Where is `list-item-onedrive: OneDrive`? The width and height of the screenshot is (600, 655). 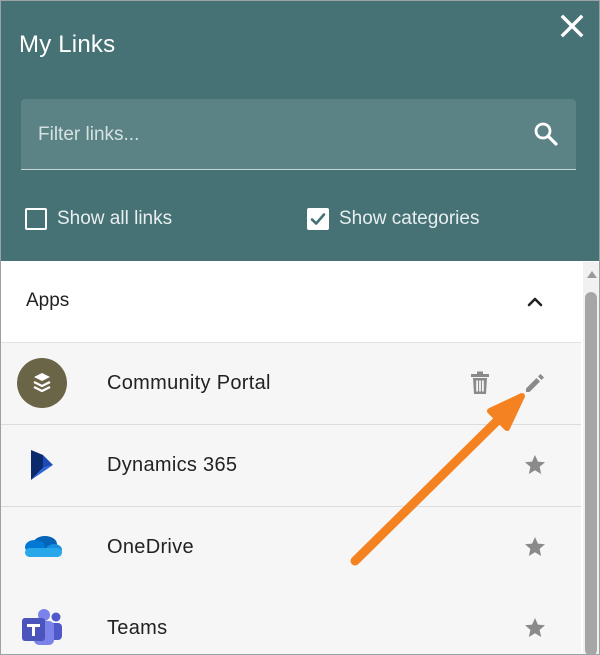 list-item-onedrive: OneDrive is located at coordinates (291, 548).